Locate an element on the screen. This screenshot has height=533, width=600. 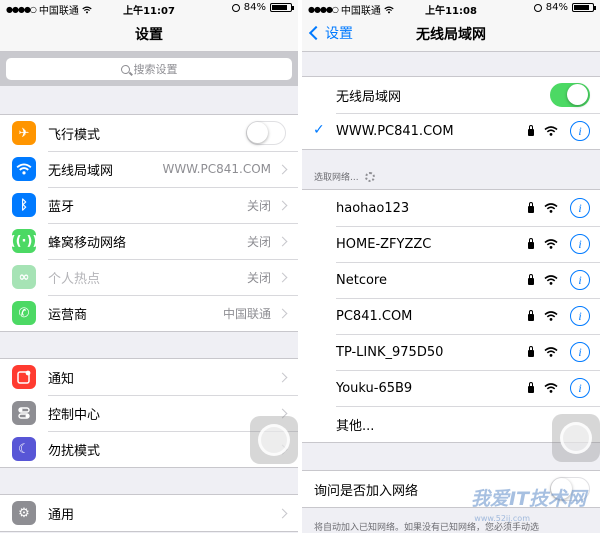
network-row: PC841.COM i is located at coordinates (451, 316).